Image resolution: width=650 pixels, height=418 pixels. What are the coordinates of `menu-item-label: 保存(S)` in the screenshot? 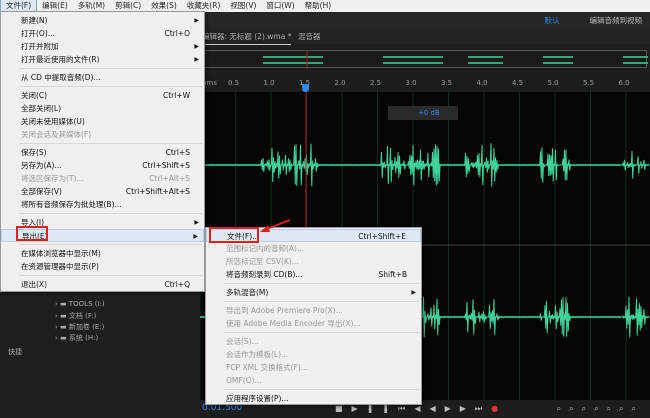 It's located at (34, 152).